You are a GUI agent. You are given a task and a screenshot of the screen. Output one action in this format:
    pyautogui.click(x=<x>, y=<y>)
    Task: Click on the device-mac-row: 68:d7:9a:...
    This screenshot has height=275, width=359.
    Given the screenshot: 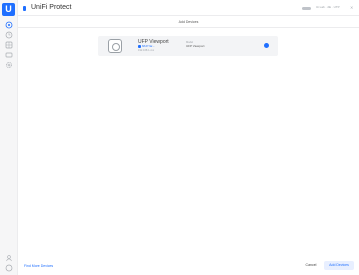 What is the action you would take?
    pyautogui.click(x=146, y=46)
    